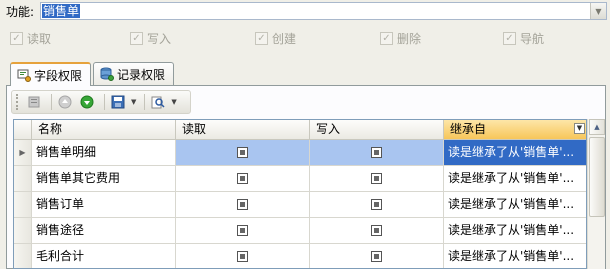  I want to click on column-header-name: 名称, so click(104, 130).